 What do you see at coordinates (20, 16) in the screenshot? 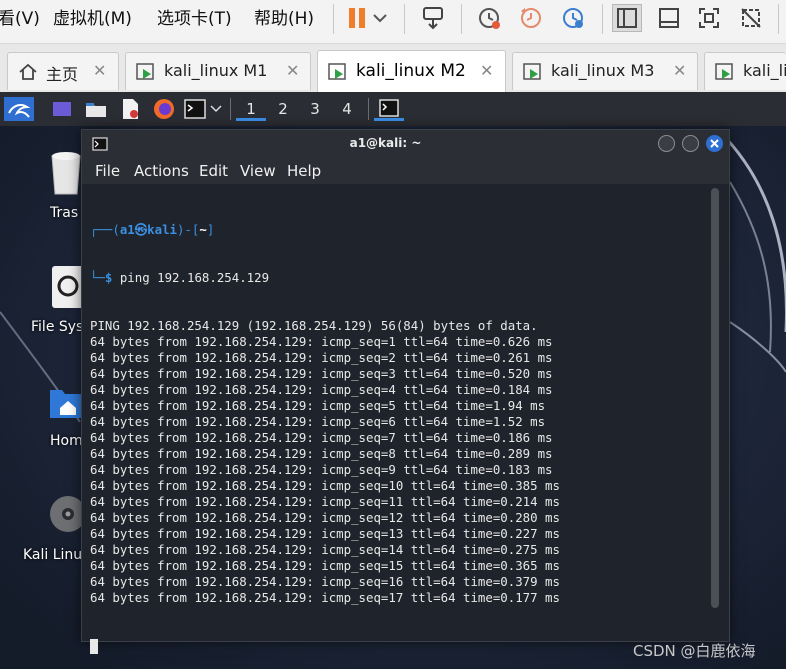
I see `menu-view: 看(V)` at bounding box center [20, 16].